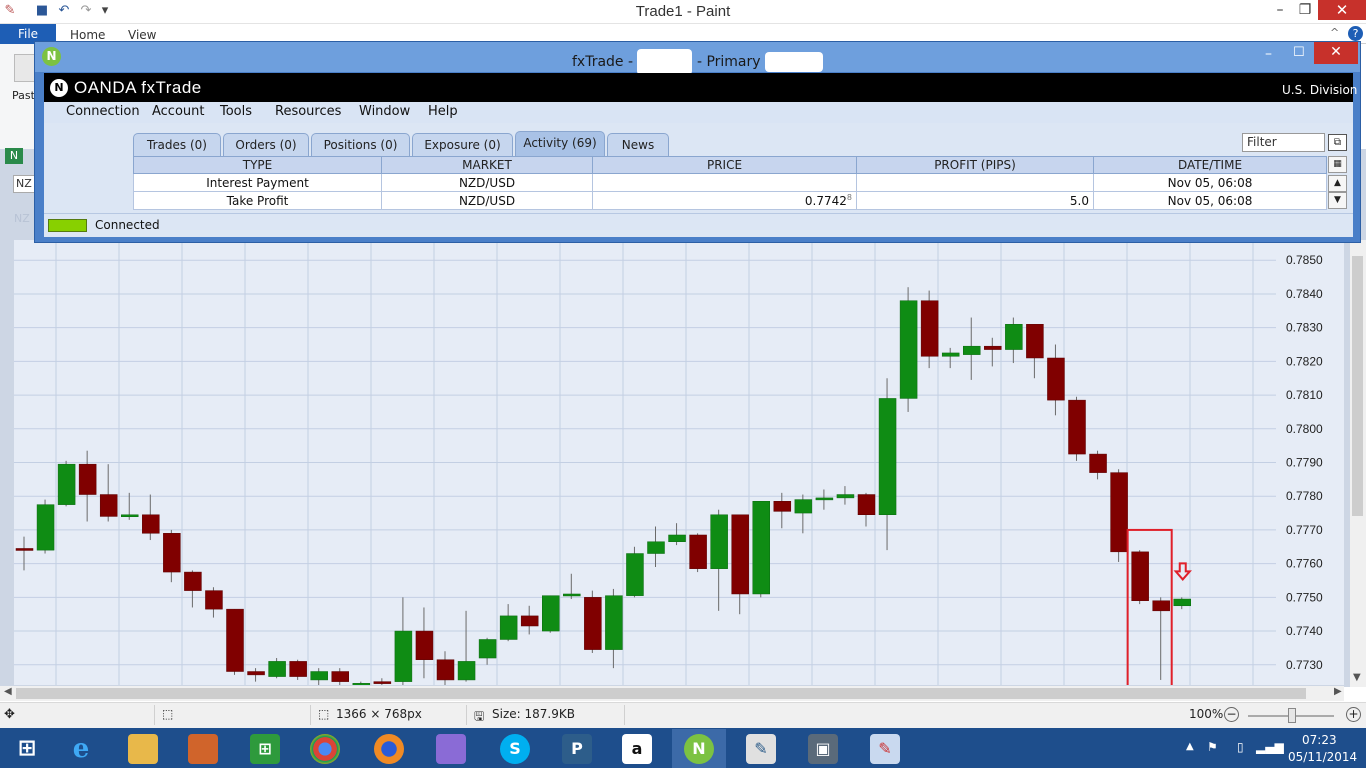 This screenshot has height=768, width=1366. I want to click on taskbar-fxtrade: N, so click(699, 748).